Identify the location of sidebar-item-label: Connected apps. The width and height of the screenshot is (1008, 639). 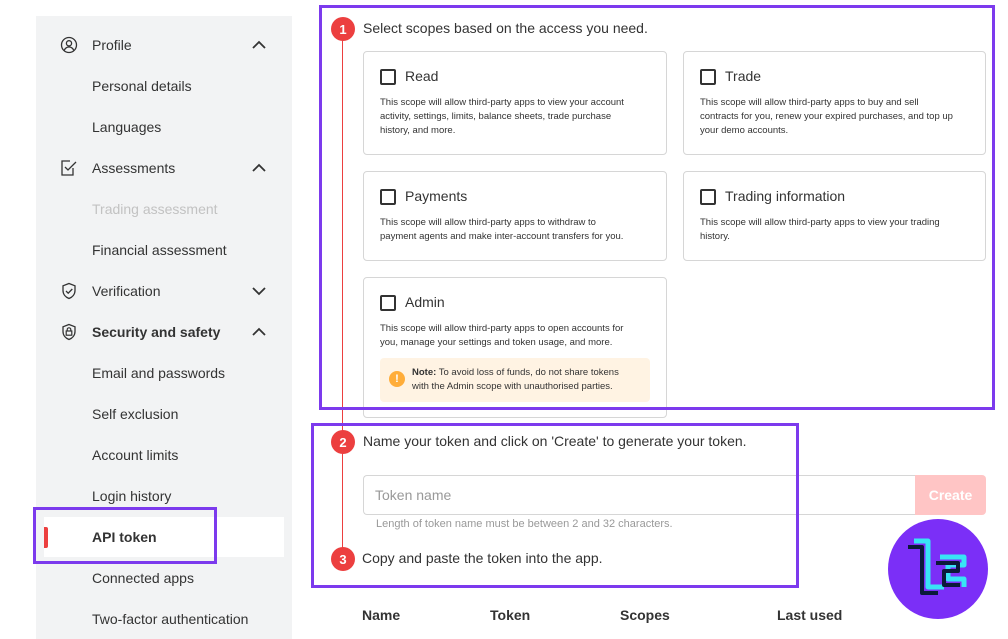
(143, 578).